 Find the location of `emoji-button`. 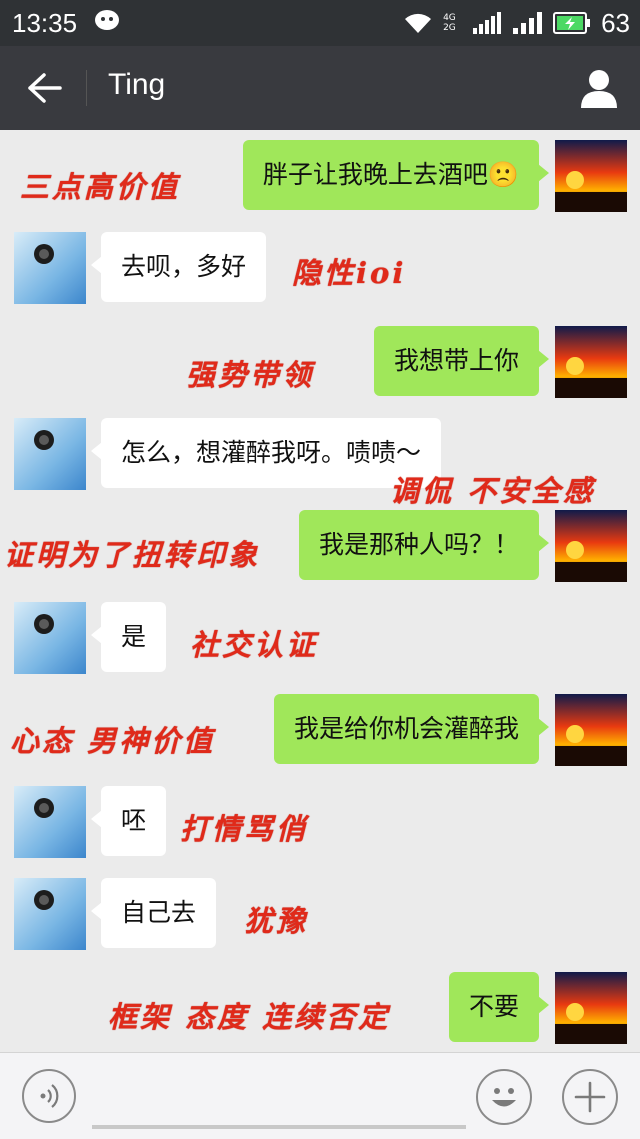

emoji-button is located at coordinates (504, 1097).